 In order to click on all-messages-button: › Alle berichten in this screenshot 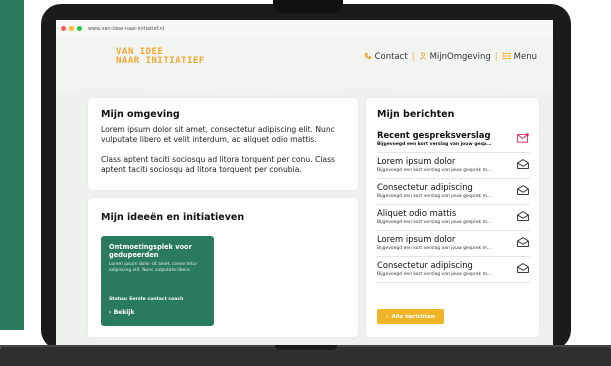, I will do `click(410, 316)`.